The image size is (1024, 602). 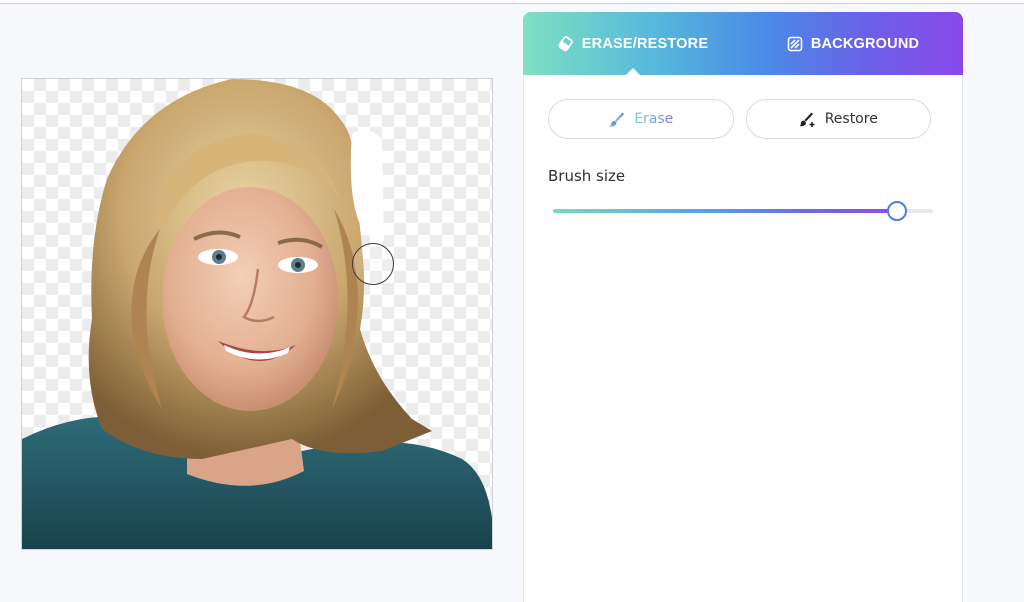 What do you see at coordinates (807, 119) in the screenshot?
I see `brush-plus-icon` at bounding box center [807, 119].